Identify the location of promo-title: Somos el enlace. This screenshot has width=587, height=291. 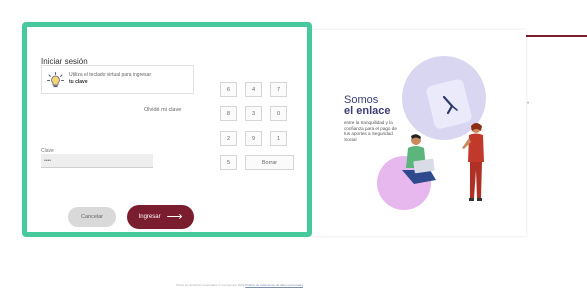
(367, 106).